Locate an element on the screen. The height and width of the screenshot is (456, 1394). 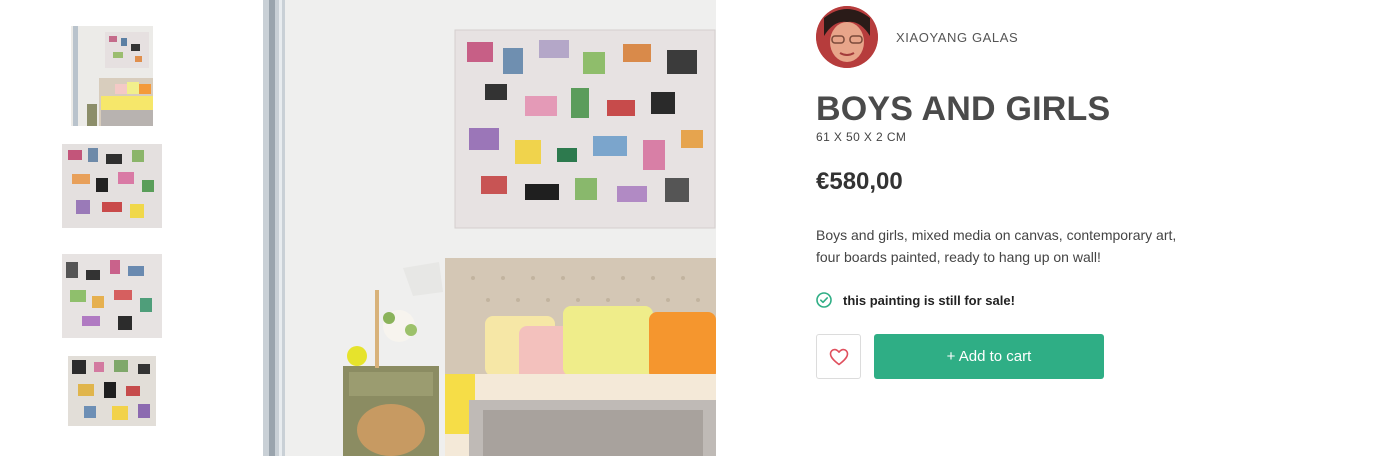
thumbnail-painting-closeup is located at coordinates (112, 391).